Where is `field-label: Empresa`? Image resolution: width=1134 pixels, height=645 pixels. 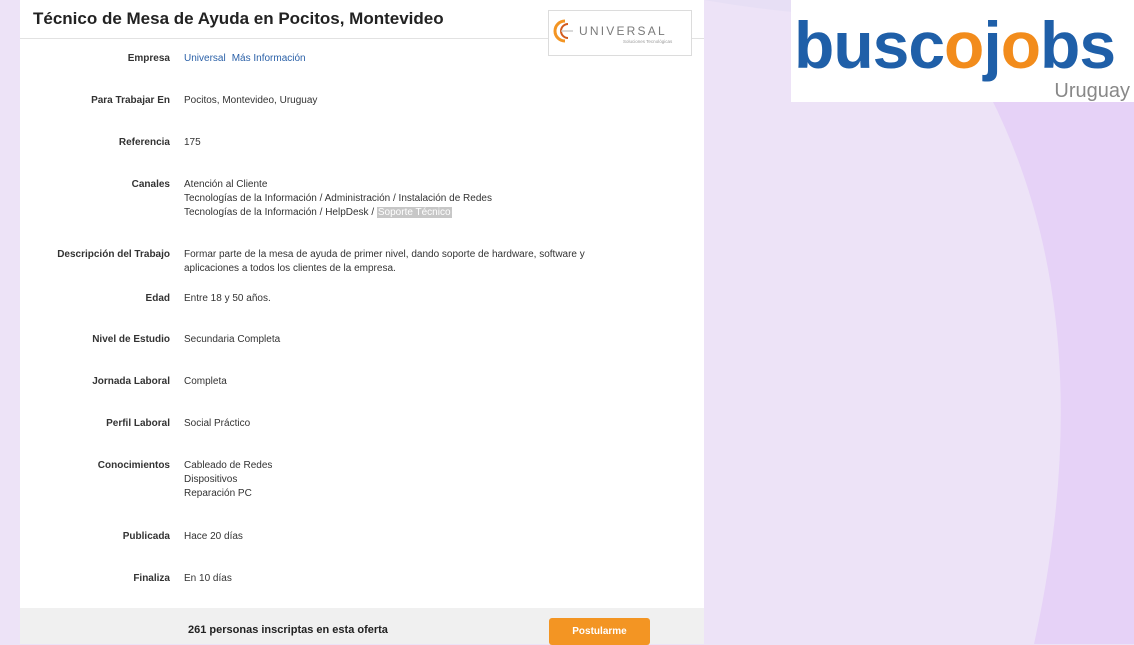 field-label: Empresa is located at coordinates (148, 58).